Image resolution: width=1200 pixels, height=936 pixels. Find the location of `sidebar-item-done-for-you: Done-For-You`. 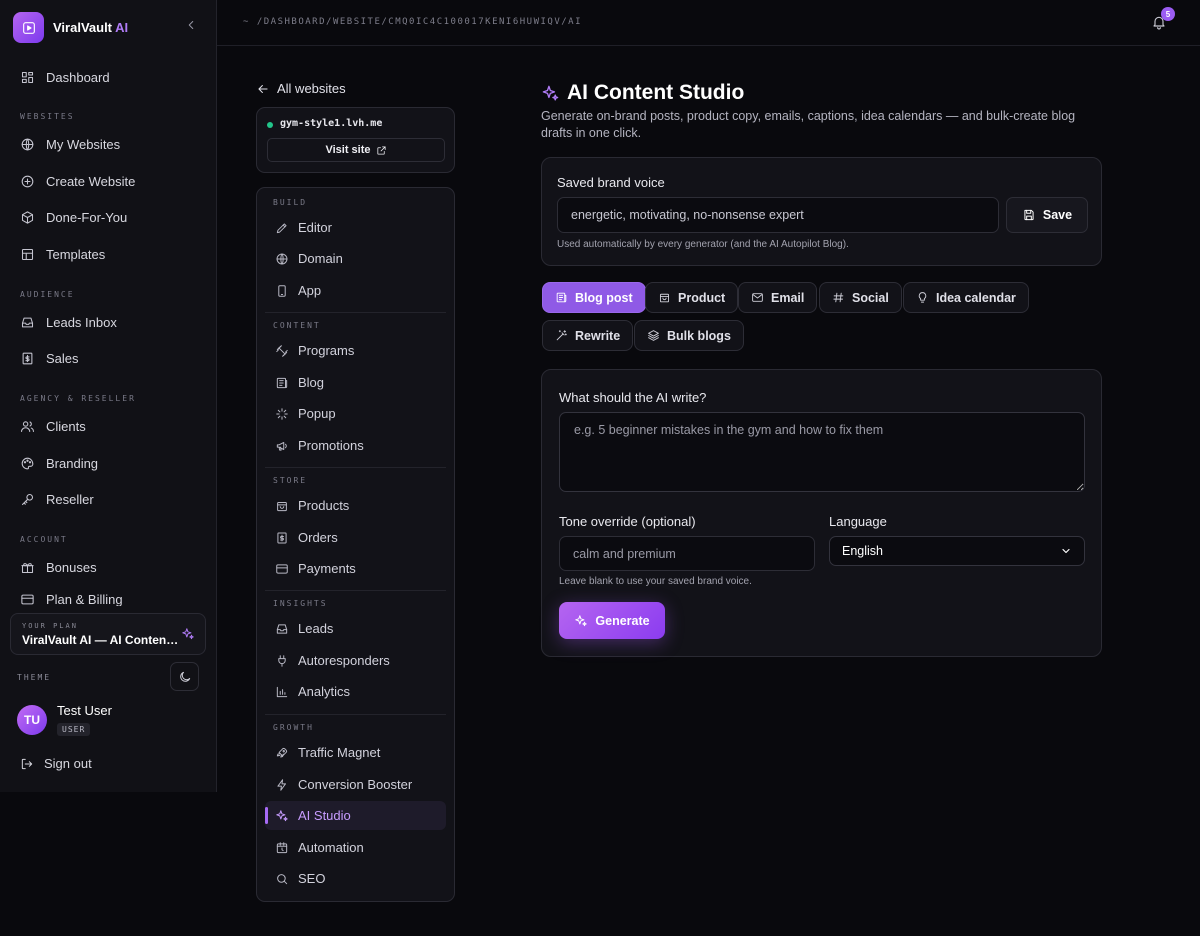

sidebar-item-done-for-you: Done-For-You is located at coordinates (73, 217).